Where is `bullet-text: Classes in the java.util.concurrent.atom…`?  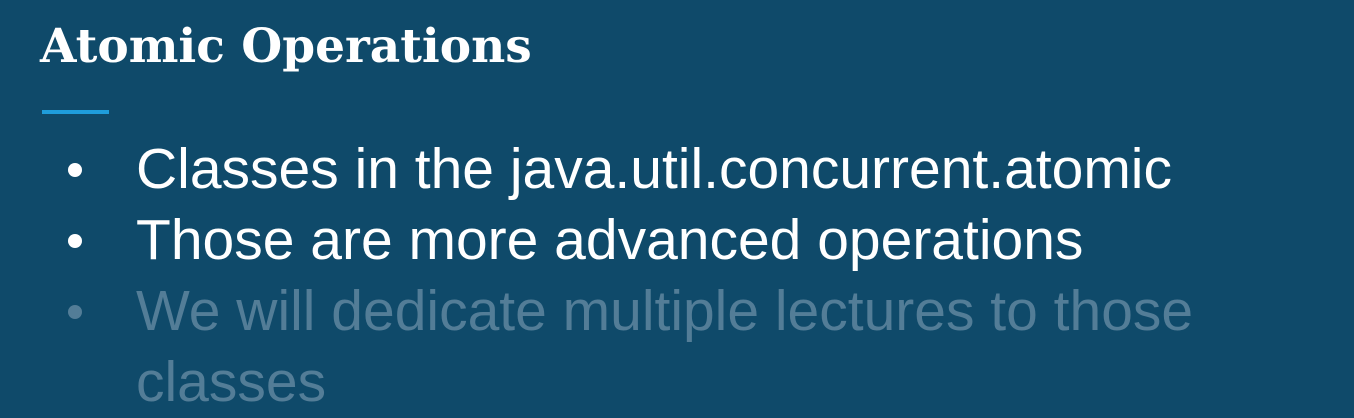
bullet-text: Classes in the java.util.concurrent.atom… is located at coordinates (654, 169).